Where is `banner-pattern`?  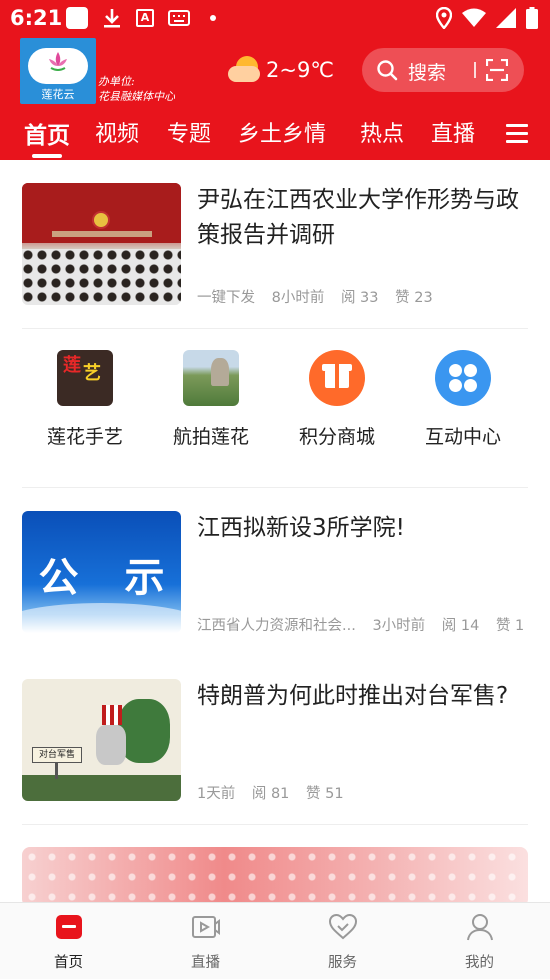 banner-pattern is located at coordinates (275, 877).